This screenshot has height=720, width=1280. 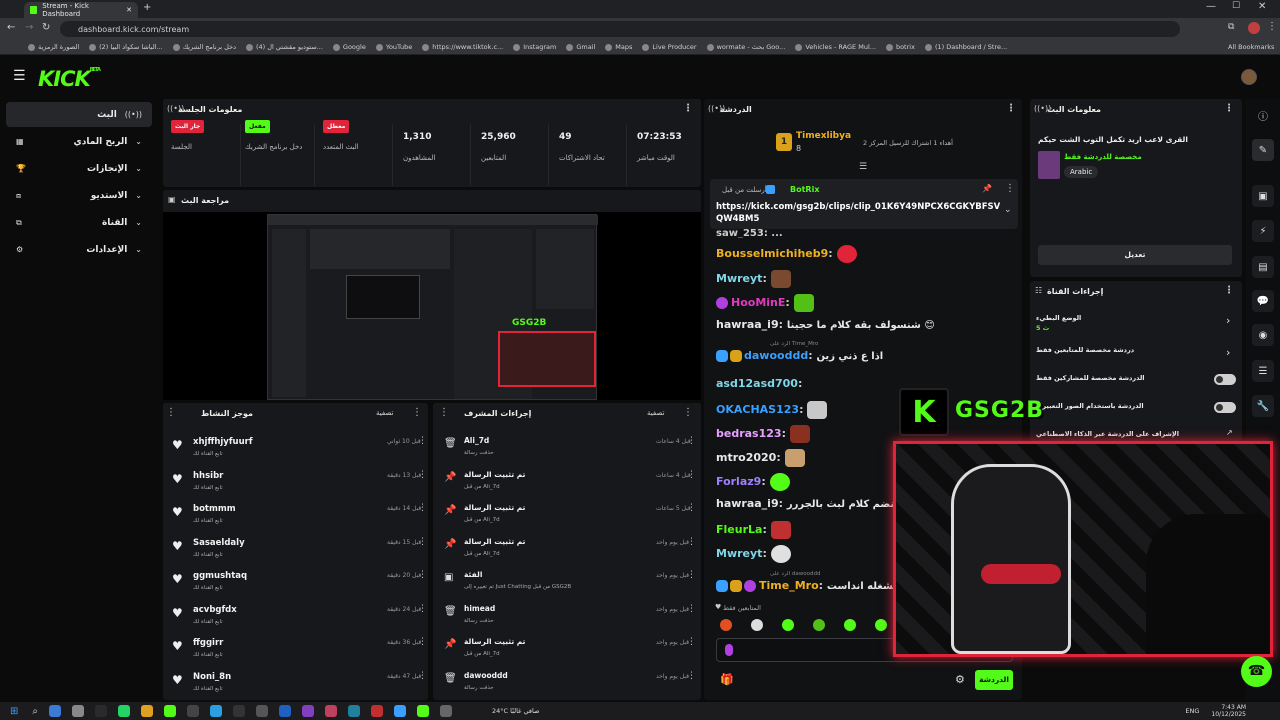 What do you see at coordinates (79, 222) in the screenshot?
I see `nav-item-channel: ⧉ القناة ⌄` at bounding box center [79, 222].